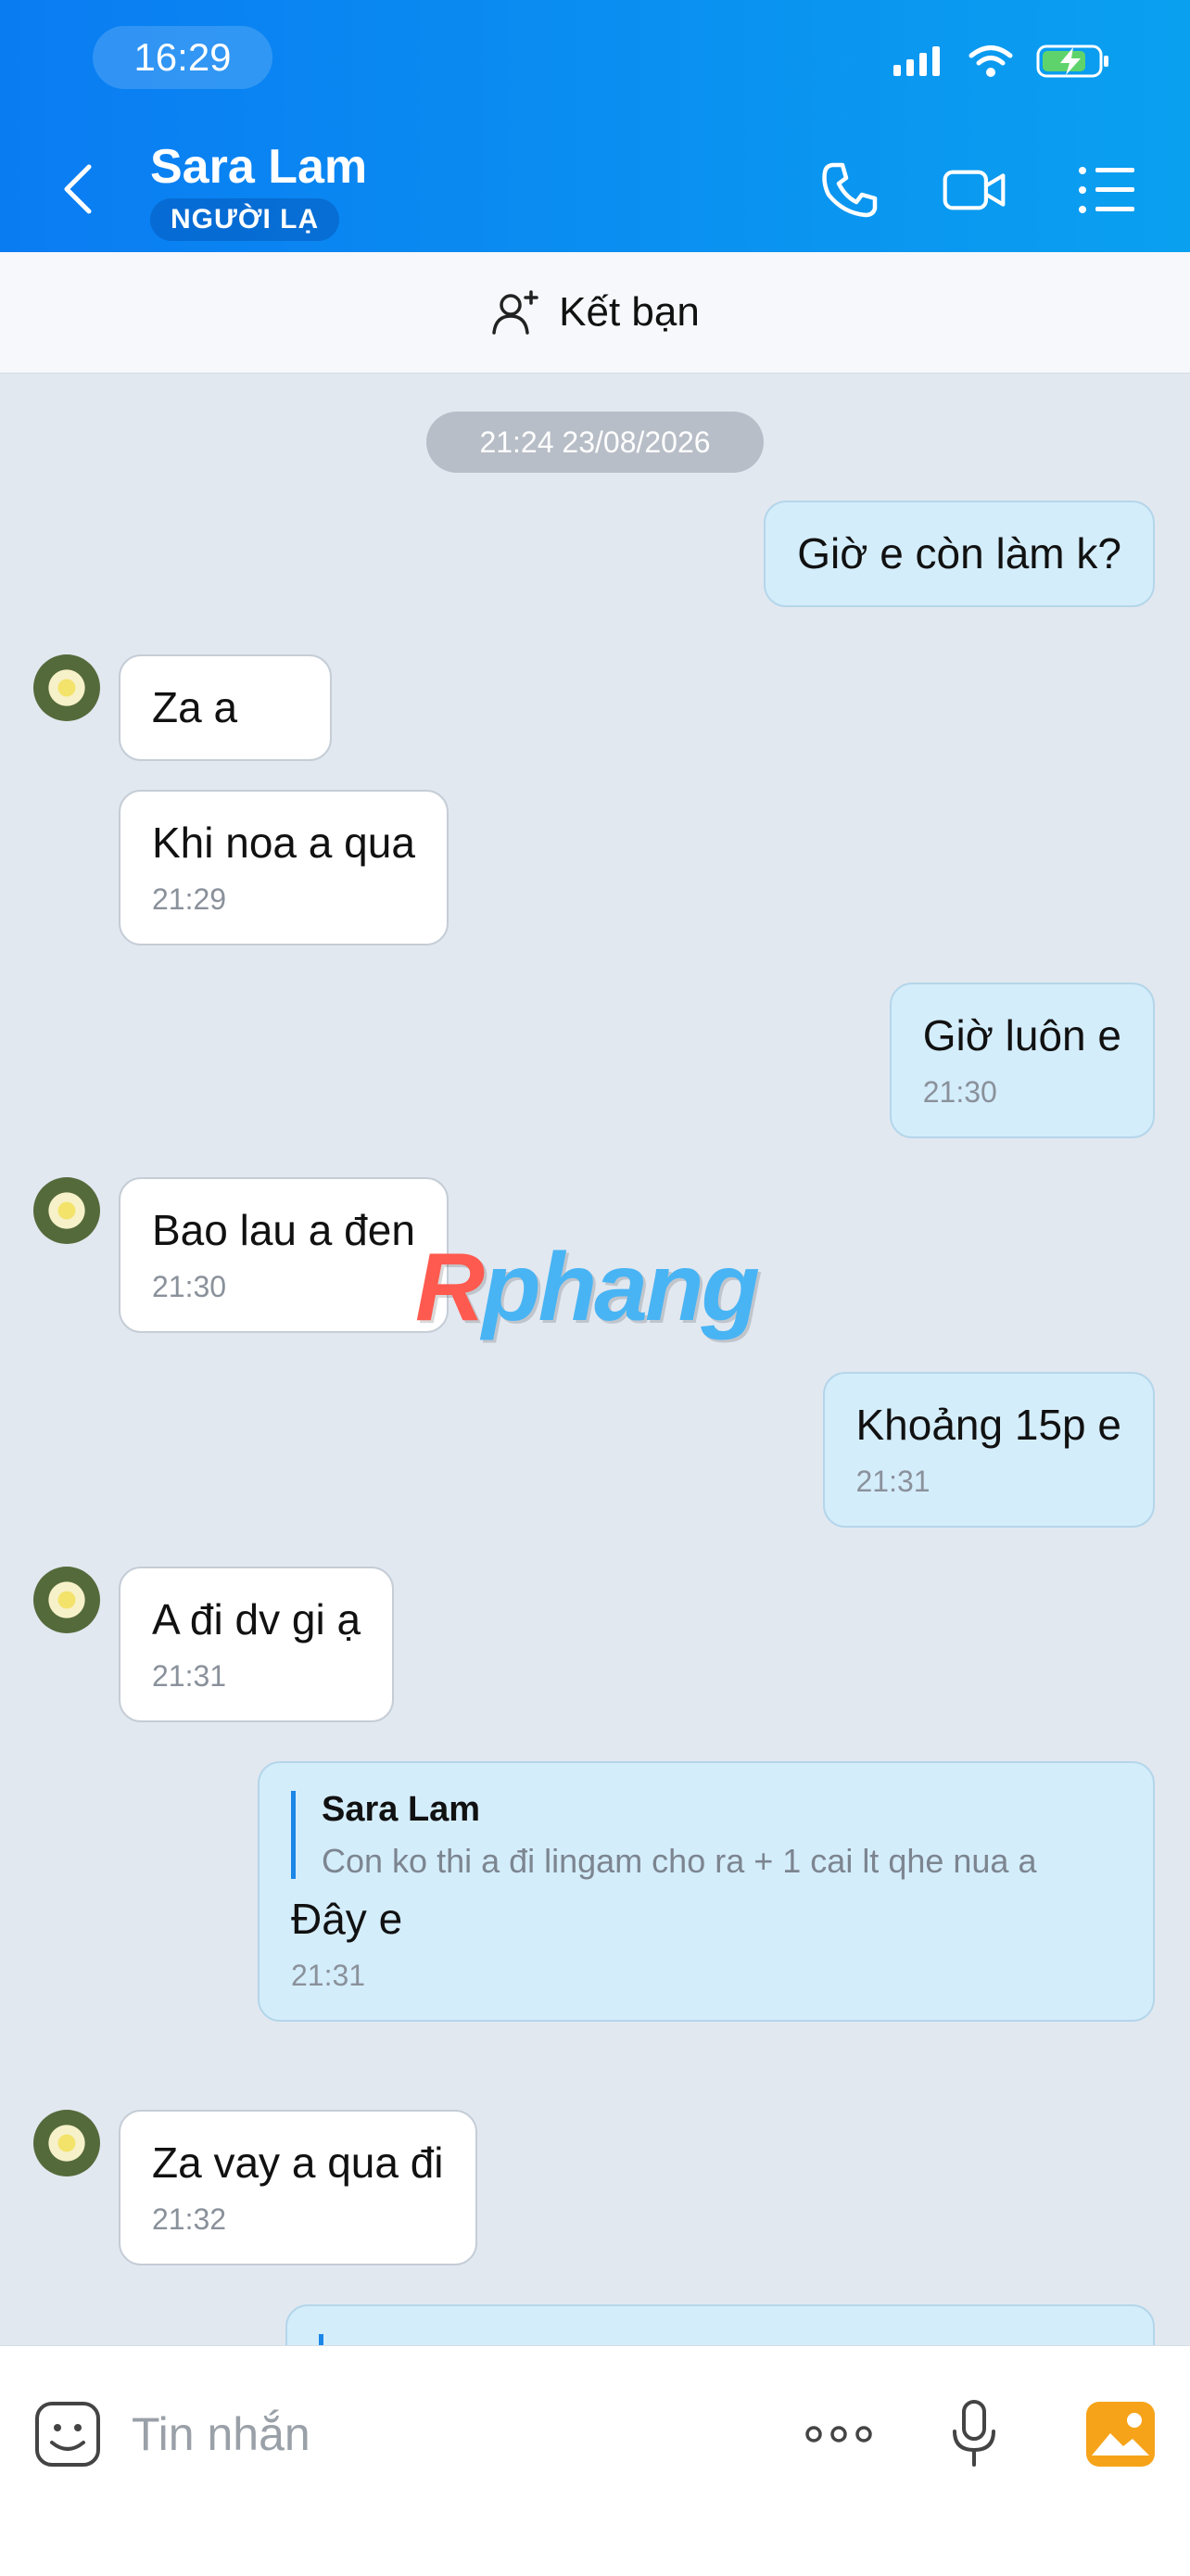 The height and width of the screenshot is (2576, 1190). I want to click on battery-charging-icon, so click(1072, 61).